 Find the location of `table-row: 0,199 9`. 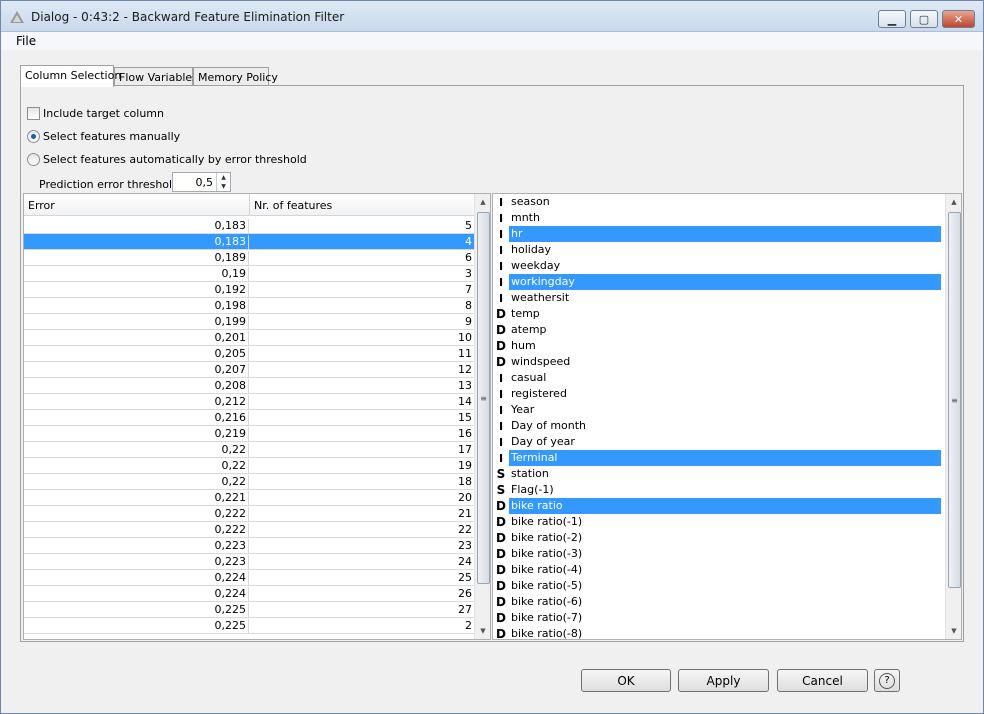

table-row: 0,199 9 is located at coordinates (249, 322).